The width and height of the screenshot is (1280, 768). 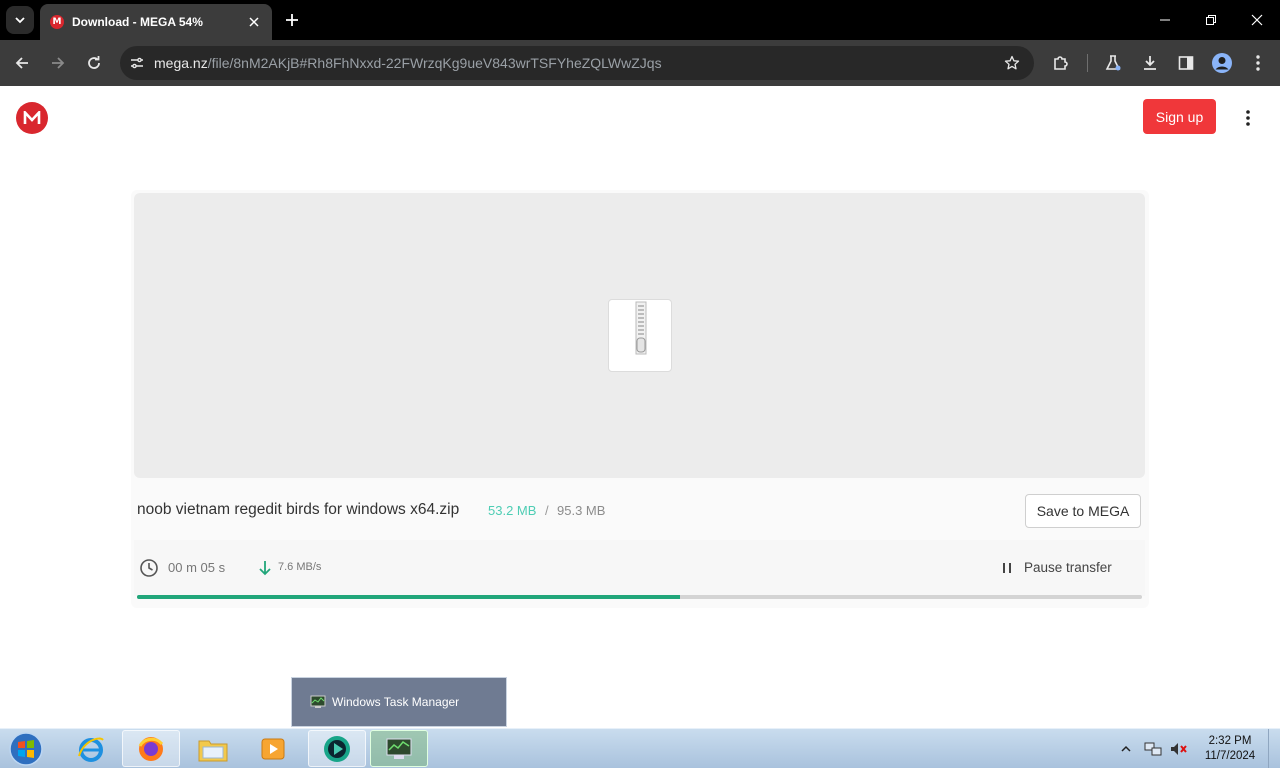 What do you see at coordinates (1083, 511) in the screenshot?
I see `save-to-mega-button: Save to MEGA` at bounding box center [1083, 511].